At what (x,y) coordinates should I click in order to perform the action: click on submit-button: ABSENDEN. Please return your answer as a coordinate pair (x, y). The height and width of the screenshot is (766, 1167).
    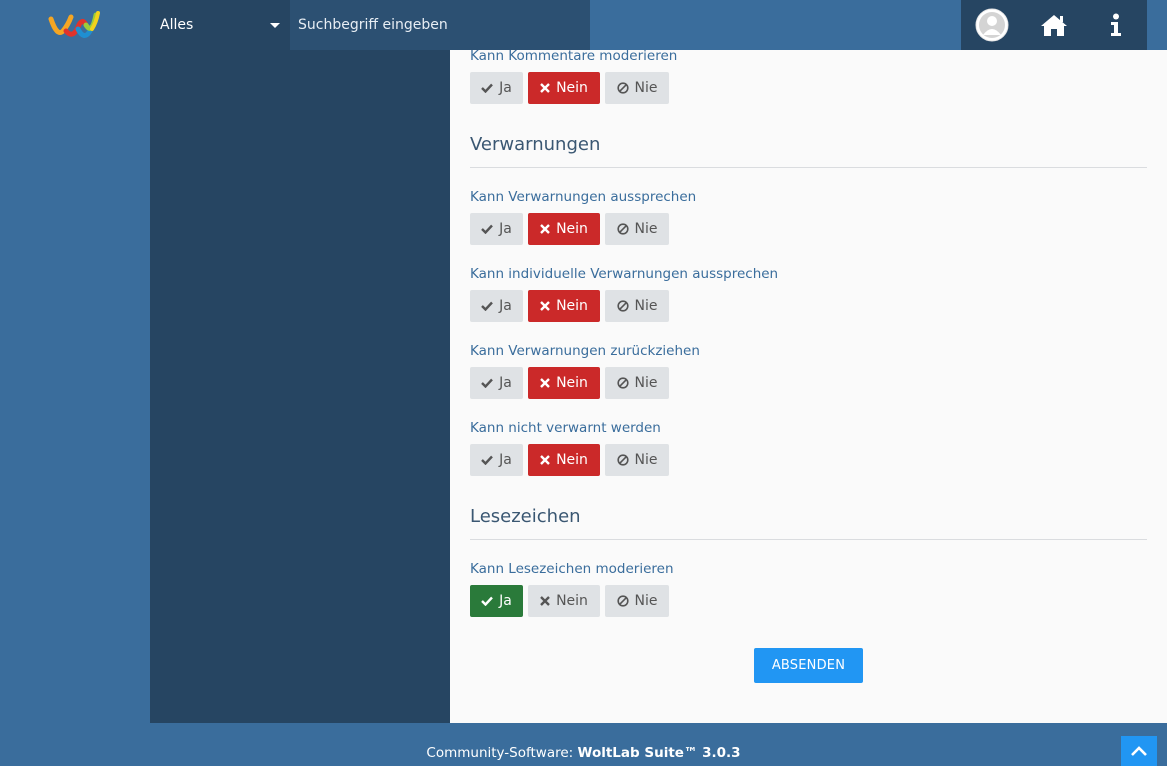
    Looking at the image, I should click on (808, 665).